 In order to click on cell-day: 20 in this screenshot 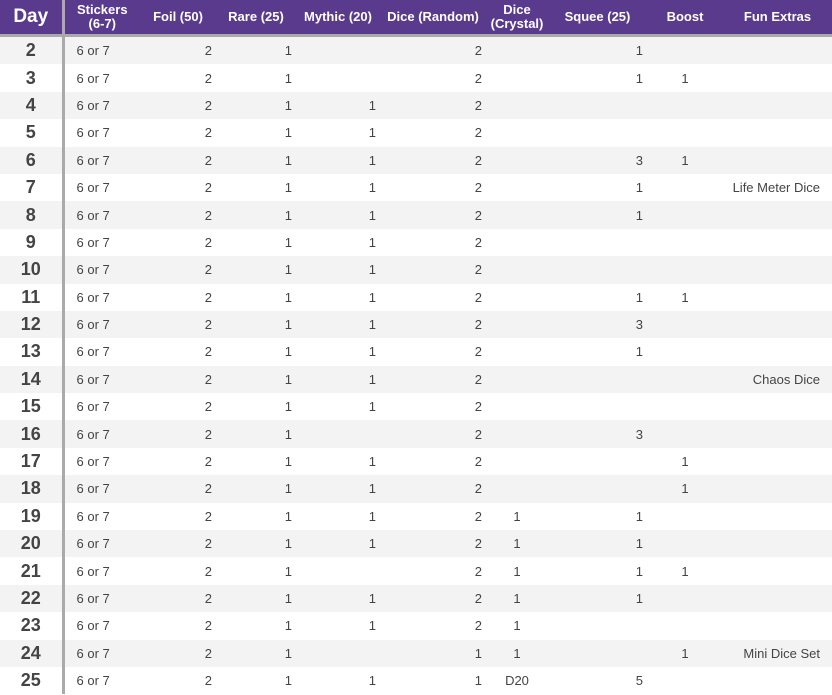, I will do `click(32, 544)`.